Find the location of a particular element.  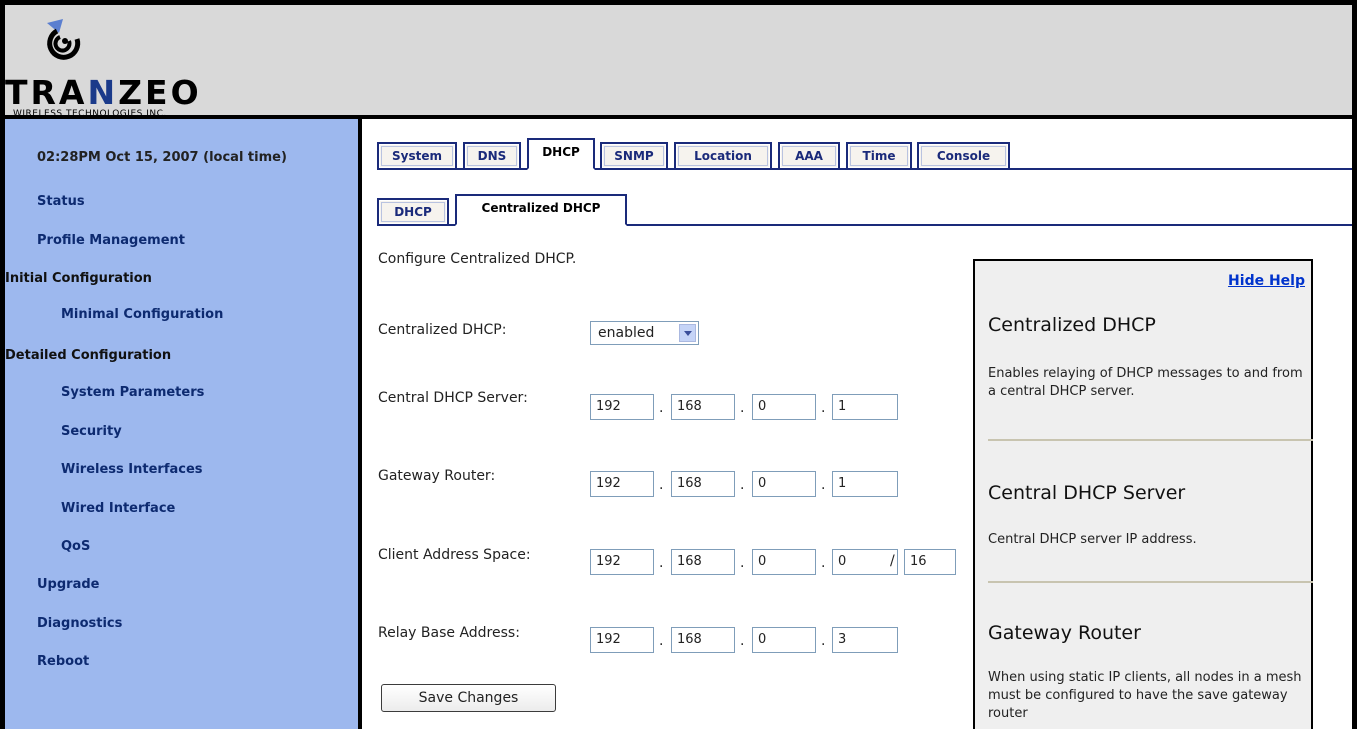

sidebar-item-wireless-interfaces: Wireless Interfaces is located at coordinates (132, 469).